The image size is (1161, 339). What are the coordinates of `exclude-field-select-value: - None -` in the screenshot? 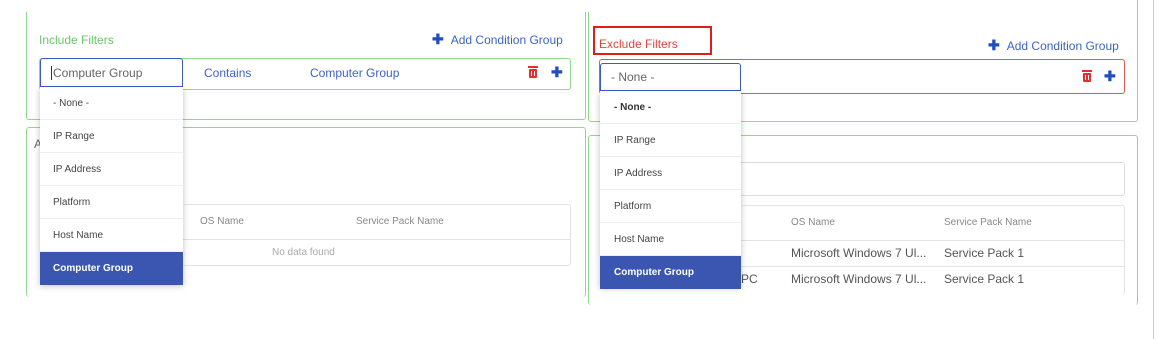 It's located at (633, 77).